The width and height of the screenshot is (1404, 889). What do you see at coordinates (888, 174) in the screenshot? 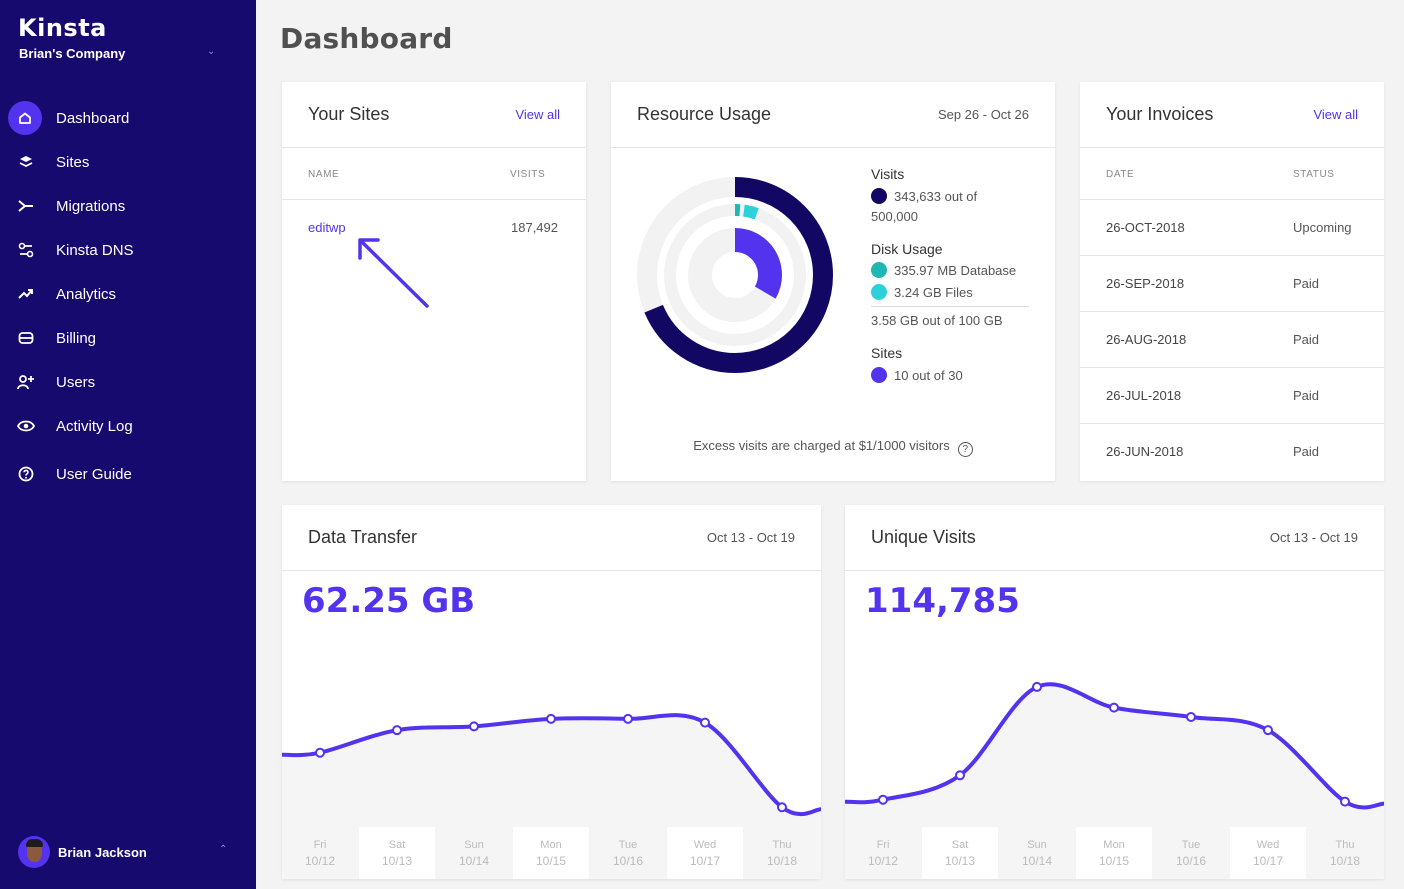
I see `legend-visits-label: Visits` at bounding box center [888, 174].